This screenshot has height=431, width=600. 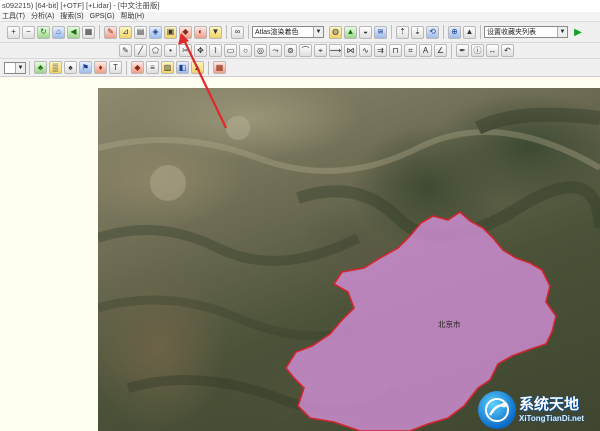 I want to click on menu-tools: 工具(T), so click(x=13, y=16).